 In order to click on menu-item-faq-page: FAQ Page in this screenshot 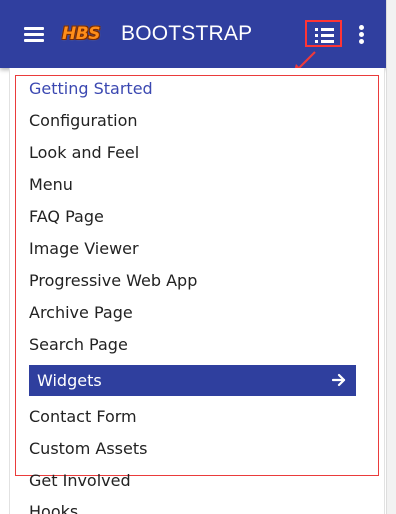, I will do `click(192, 217)`.